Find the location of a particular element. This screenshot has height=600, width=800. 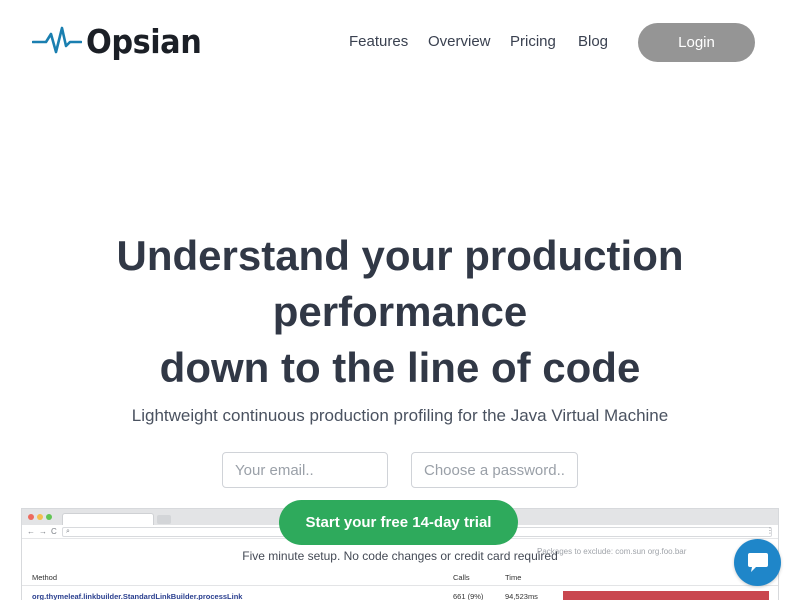

column-header-calls: Calls is located at coordinates (461, 577).